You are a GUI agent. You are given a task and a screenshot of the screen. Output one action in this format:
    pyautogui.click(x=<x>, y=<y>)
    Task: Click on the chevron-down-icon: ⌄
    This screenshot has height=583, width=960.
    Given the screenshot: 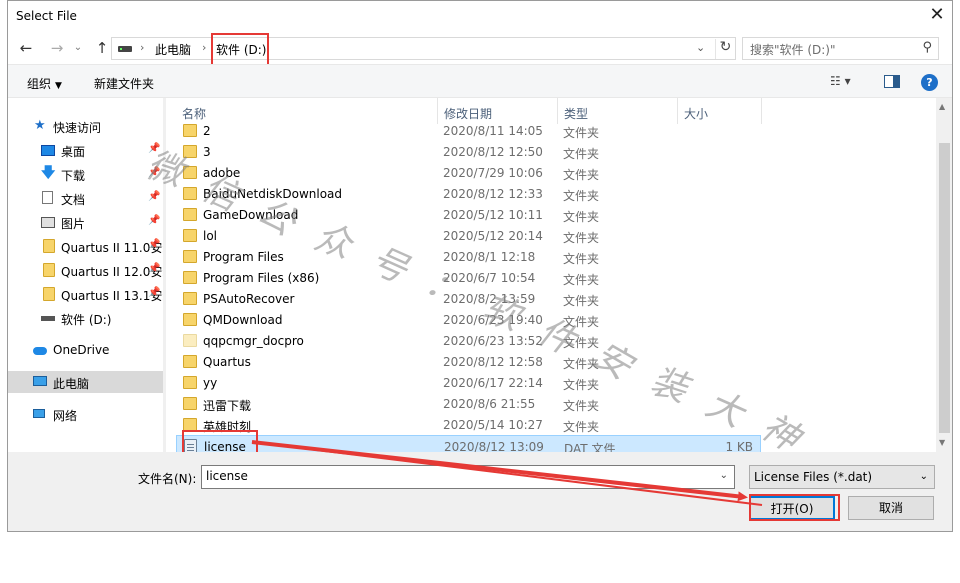 What is the action you would take?
    pyautogui.click(x=724, y=475)
    